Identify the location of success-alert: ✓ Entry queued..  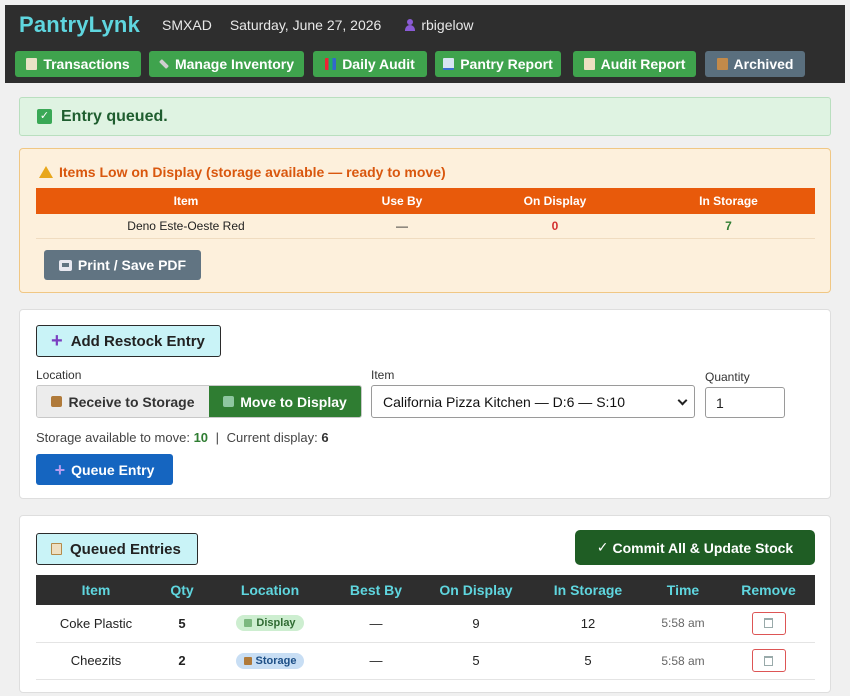
(425, 116).